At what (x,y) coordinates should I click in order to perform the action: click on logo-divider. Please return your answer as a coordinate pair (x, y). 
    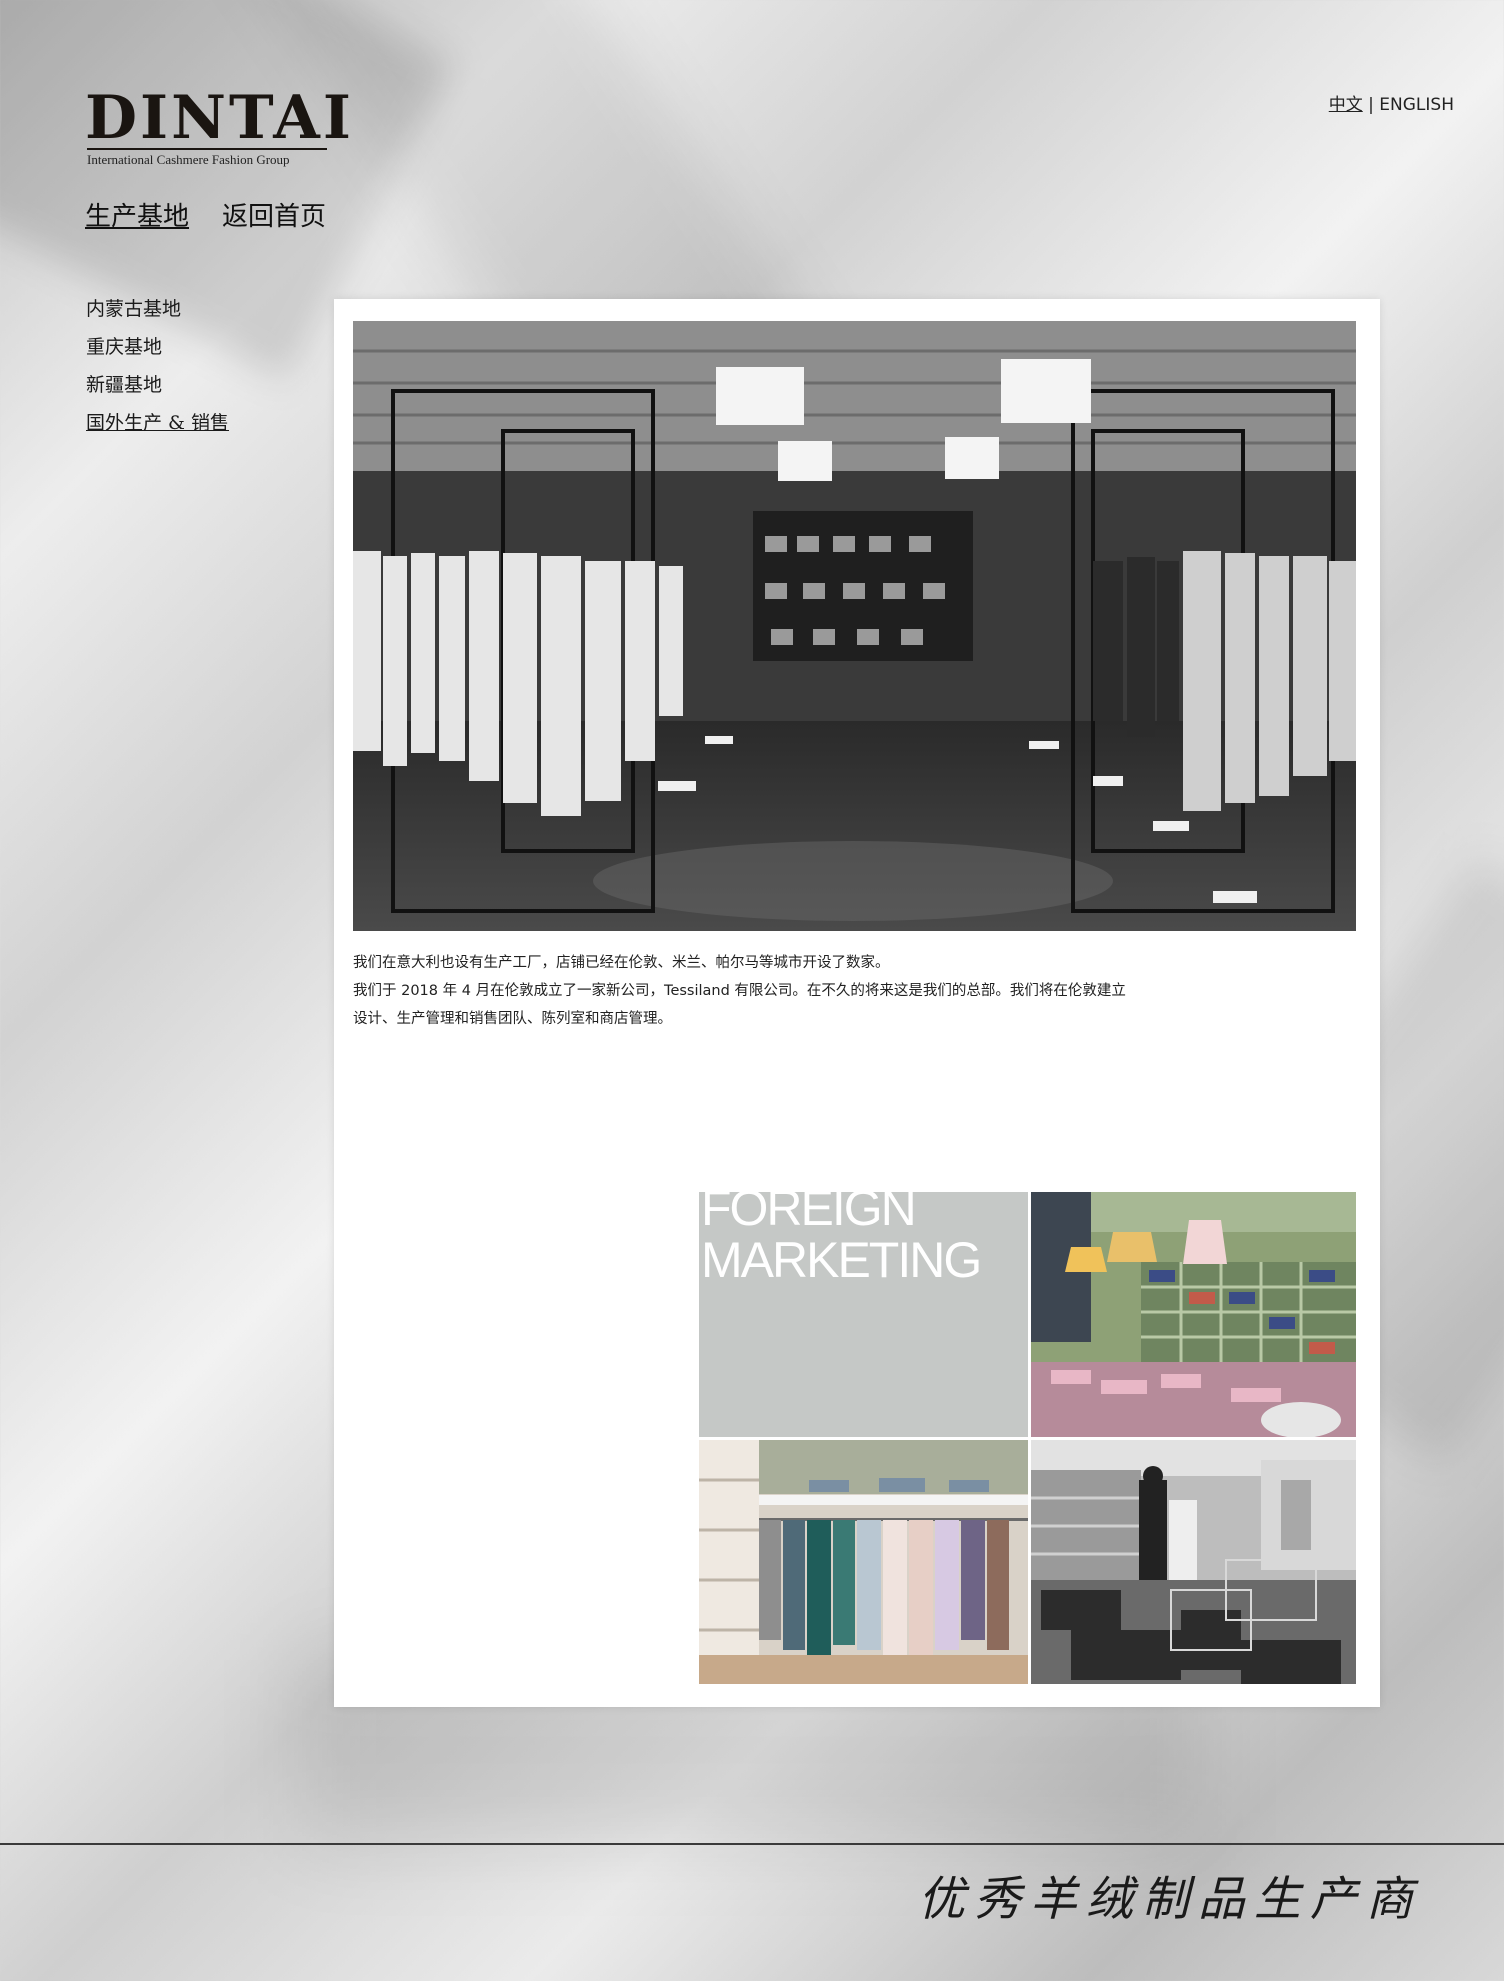
    Looking at the image, I should click on (207, 149).